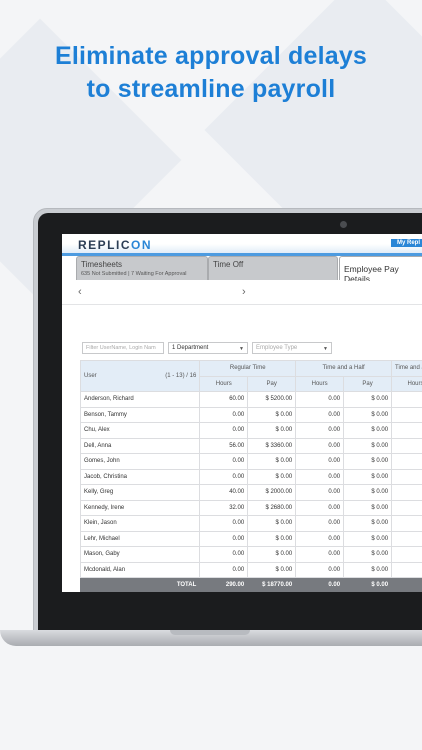  I want to click on employee-type-placeholder: Employee Type, so click(277, 348).